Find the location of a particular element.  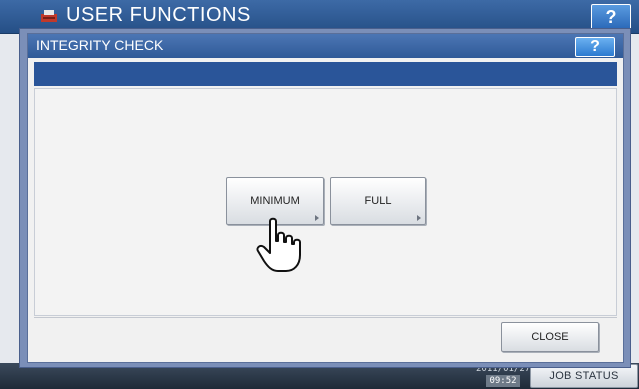

dialog-subheader-bar is located at coordinates (325, 74).